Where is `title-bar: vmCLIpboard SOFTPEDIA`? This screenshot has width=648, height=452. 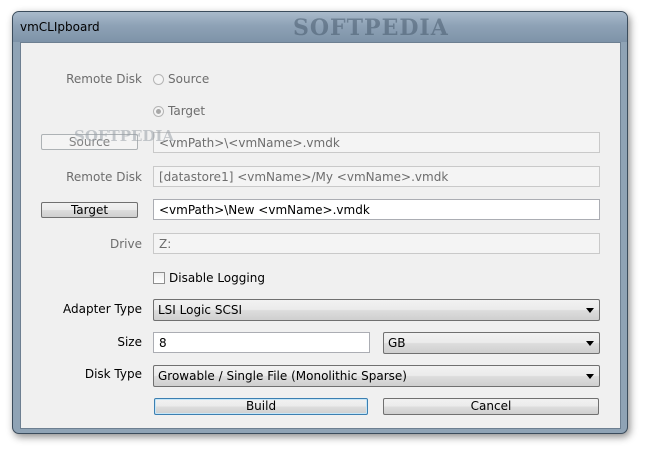
title-bar: vmCLIpboard SOFTPEDIA is located at coordinates (320, 27).